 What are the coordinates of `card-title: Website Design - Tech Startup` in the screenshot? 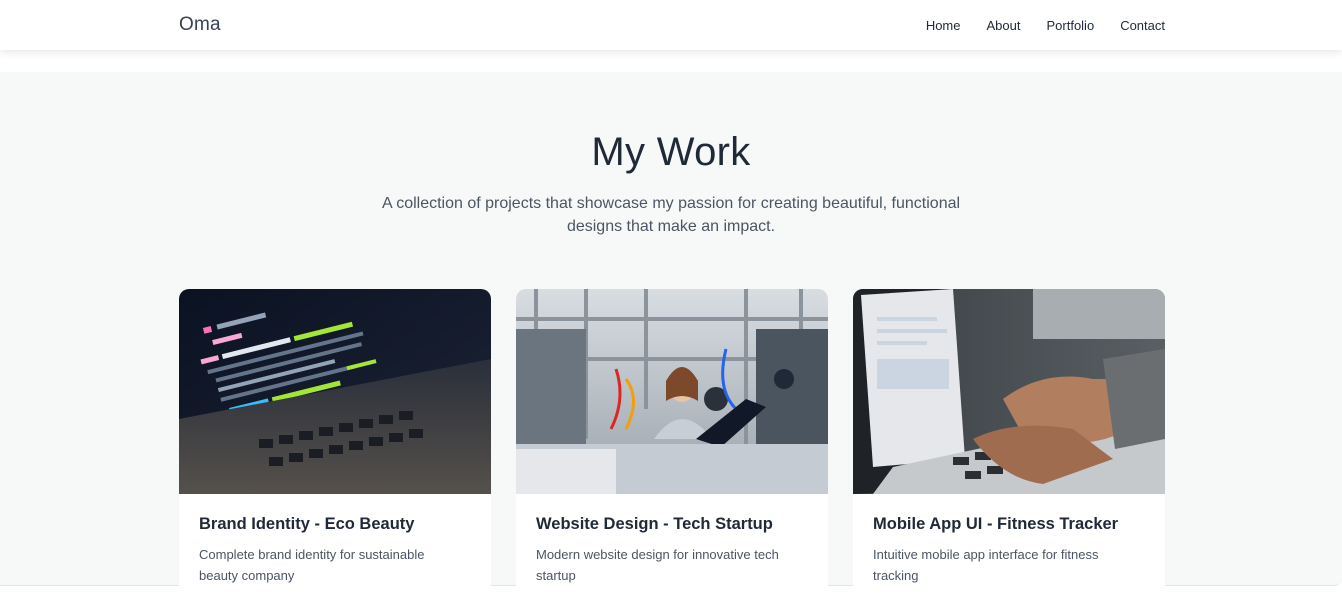 It's located at (654, 524).